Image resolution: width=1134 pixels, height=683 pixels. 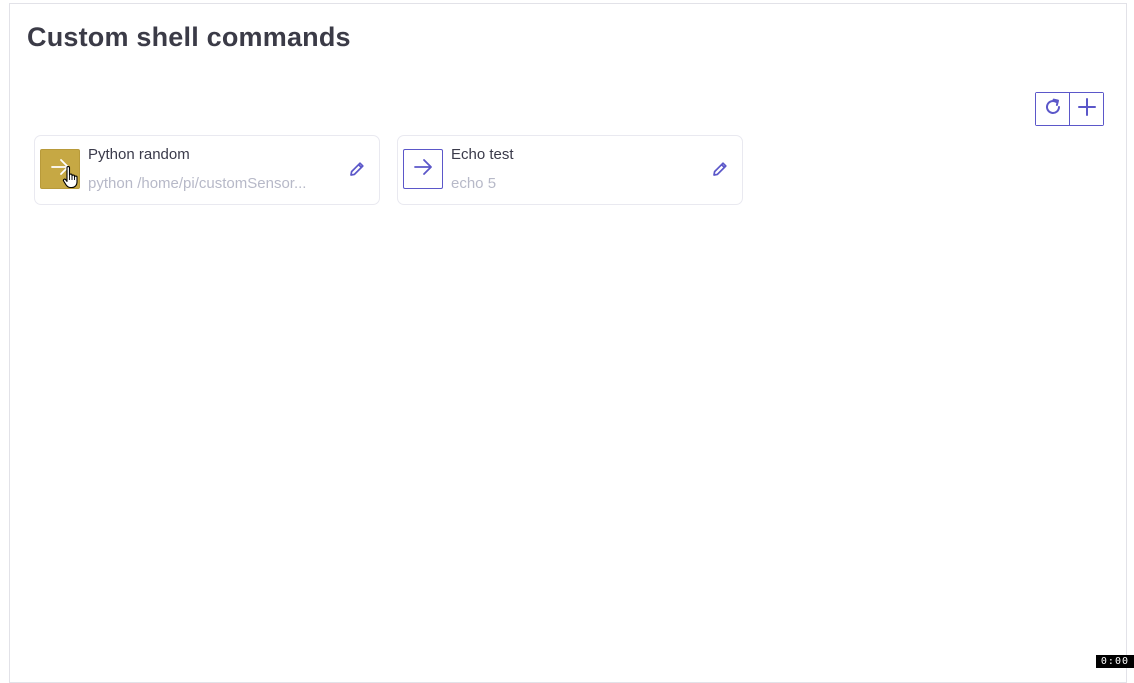 What do you see at coordinates (482, 154) in the screenshot?
I see `command-name: Echo test` at bounding box center [482, 154].